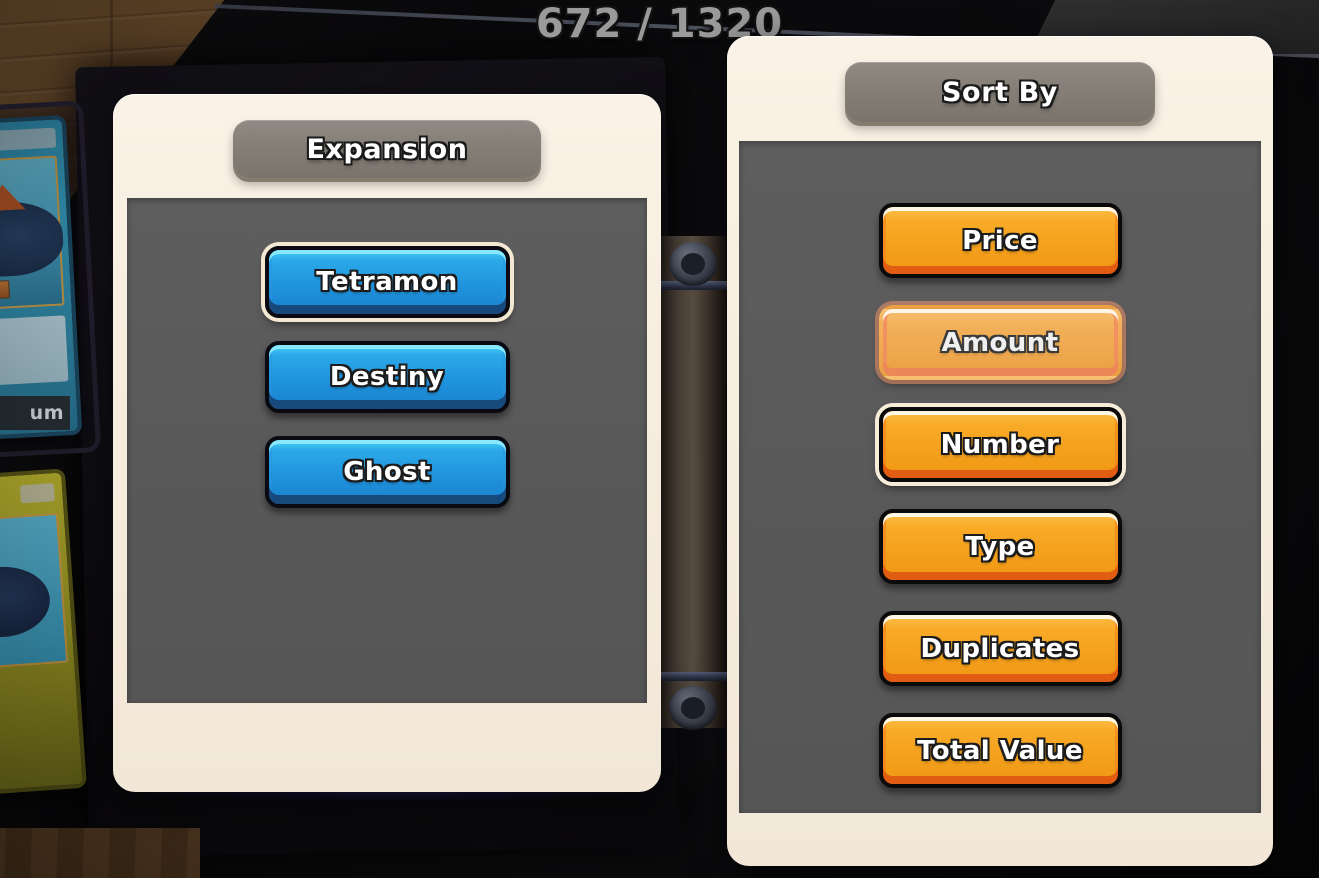  What do you see at coordinates (35, 413) in the screenshot?
I see `album-label: um` at bounding box center [35, 413].